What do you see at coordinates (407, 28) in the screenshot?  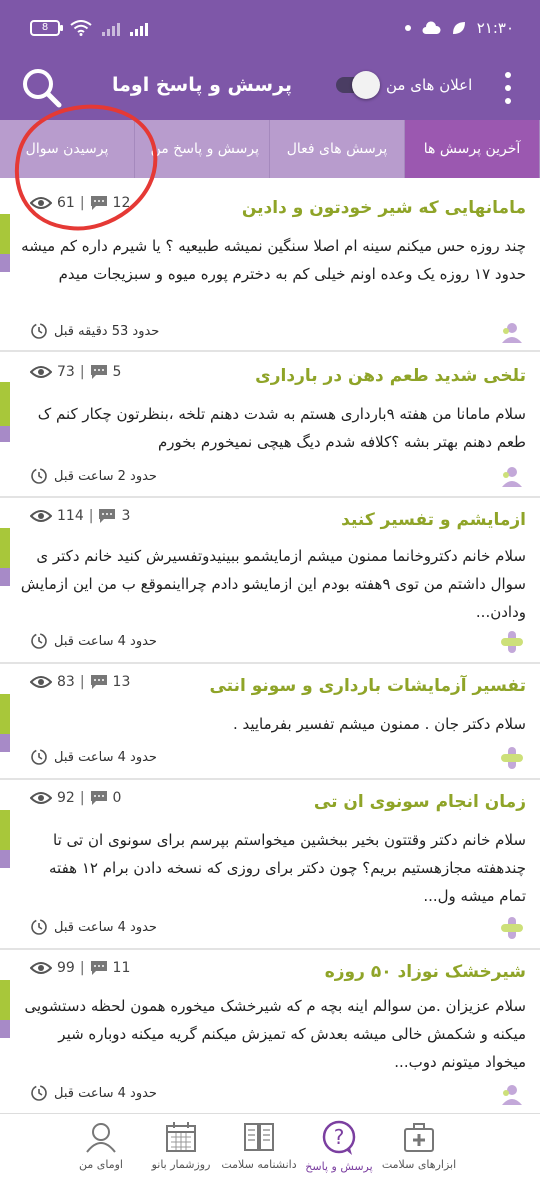 I see `notification-dot-icon` at bounding box center [407, 28].